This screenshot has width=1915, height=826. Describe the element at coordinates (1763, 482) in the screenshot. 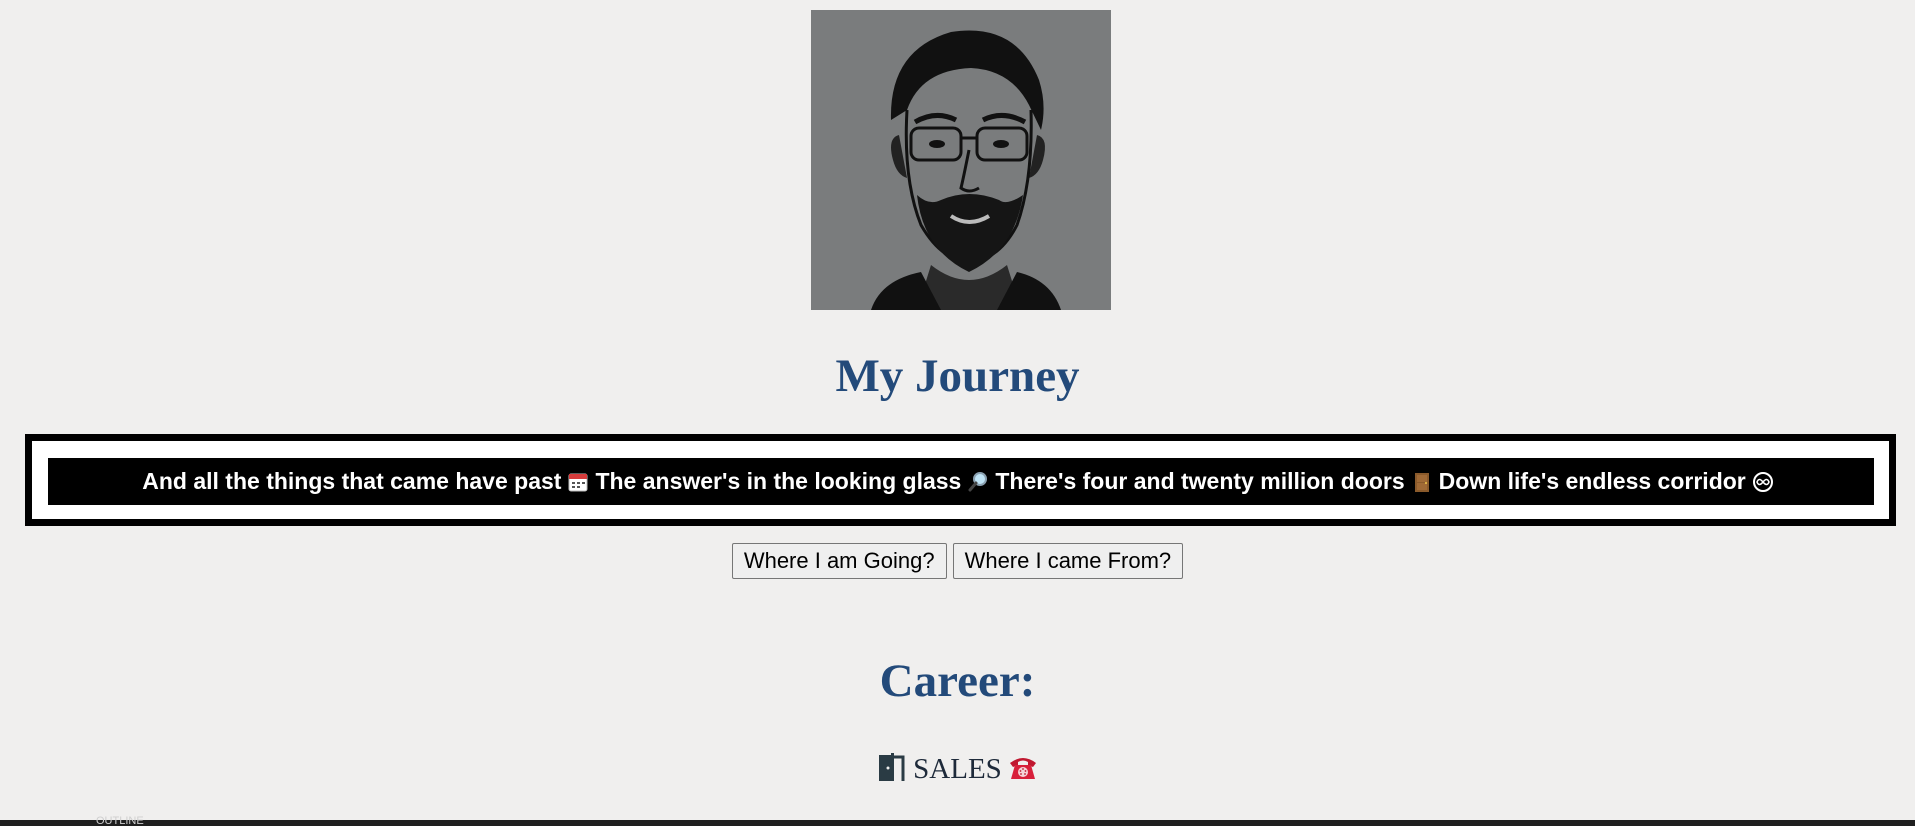

I see `infinity-icon` at that location.